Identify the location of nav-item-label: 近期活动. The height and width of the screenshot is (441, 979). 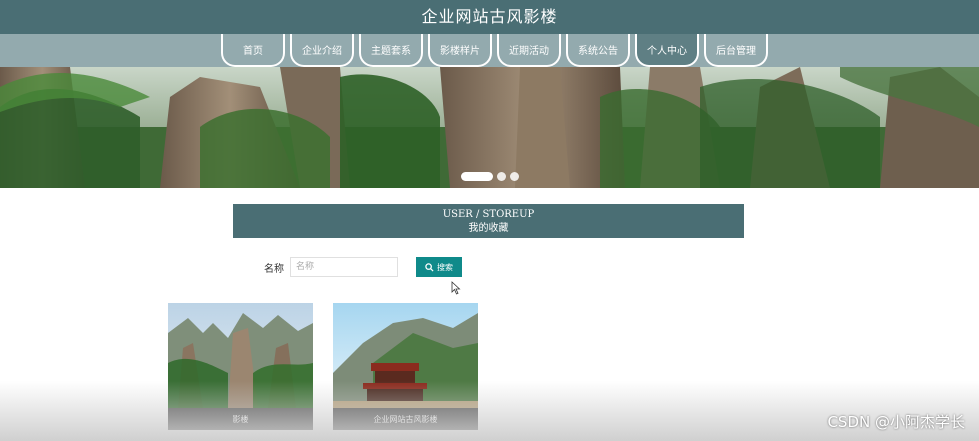
(529, 51).